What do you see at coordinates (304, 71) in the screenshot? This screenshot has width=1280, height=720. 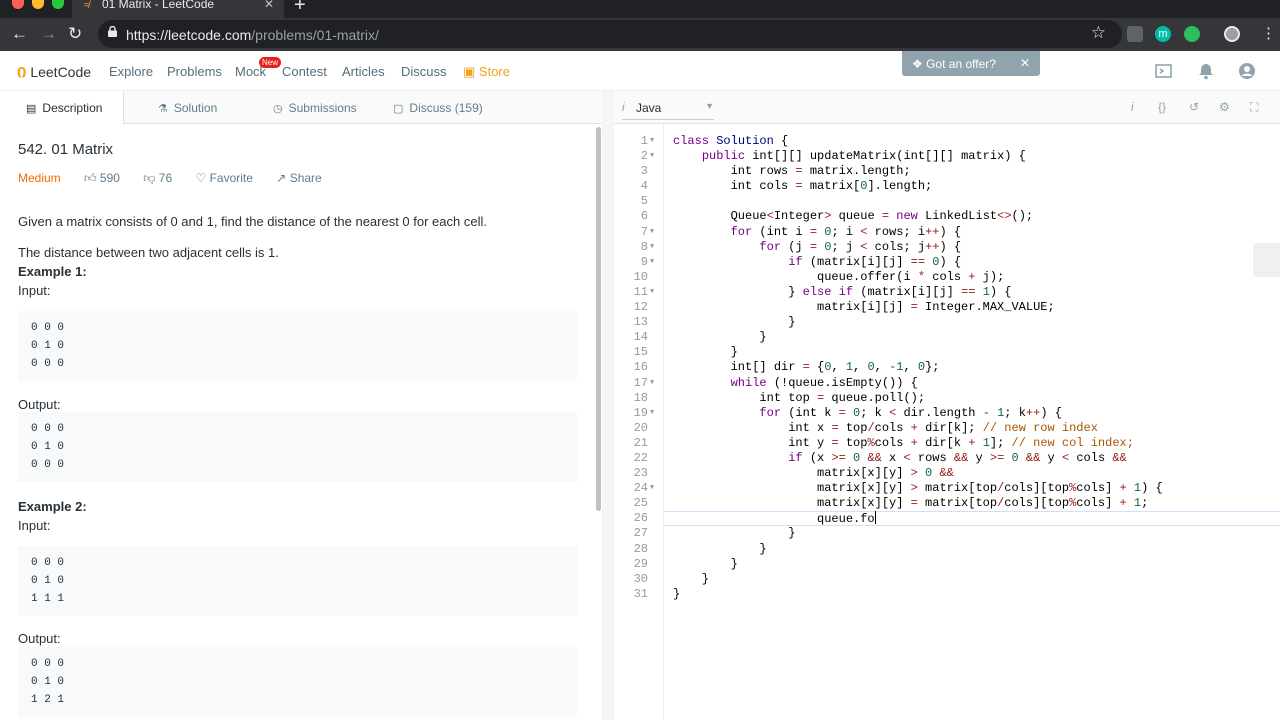 I see `nav-contest: Contest` at bounding box center [304, 71].